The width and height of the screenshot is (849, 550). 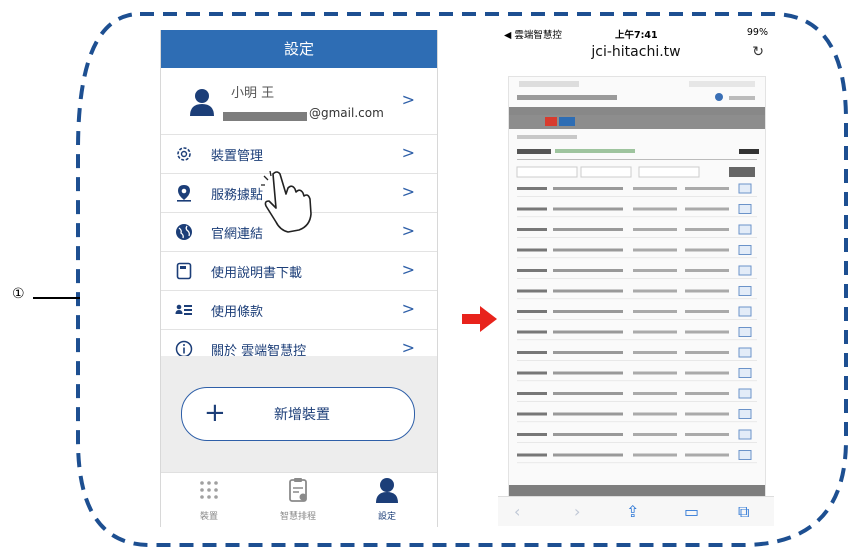 I want to click on tab-smart-schedule: 智慧排程, so click(x=298, y=499).